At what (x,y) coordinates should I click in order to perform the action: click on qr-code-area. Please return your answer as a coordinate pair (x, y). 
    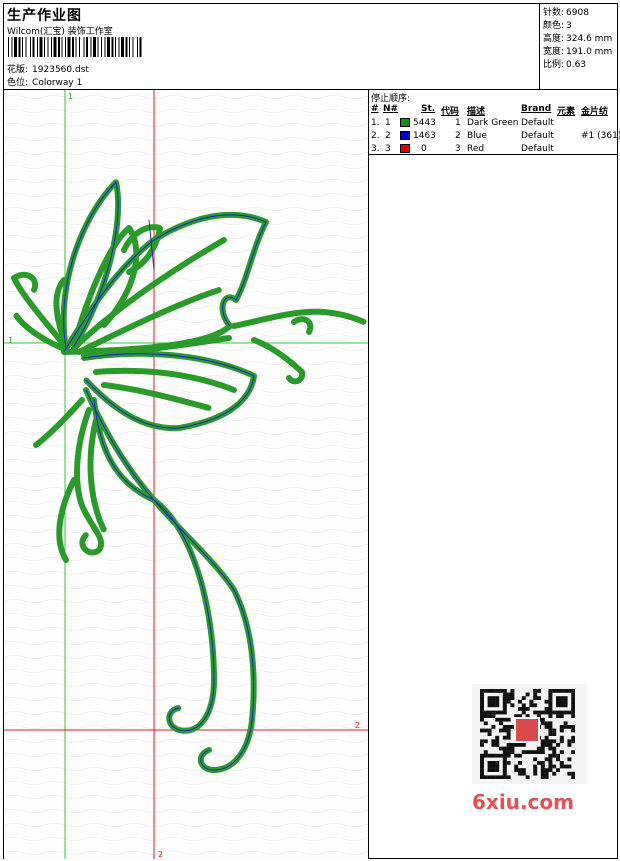
    Looking at the image, I should click on (529, 734).